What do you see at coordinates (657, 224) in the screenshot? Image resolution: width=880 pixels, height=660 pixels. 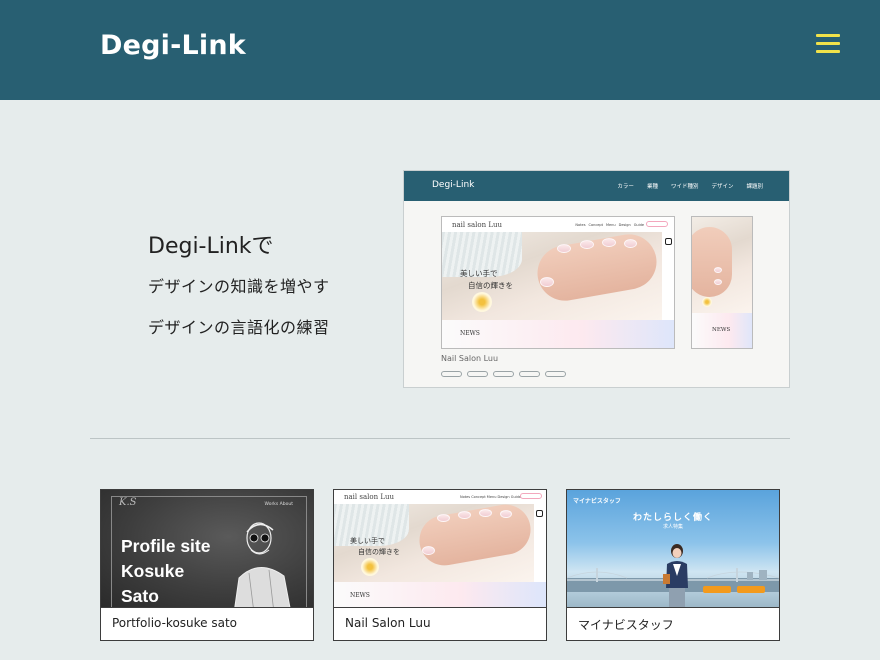 I see `mockup-reserve-button` at bounding box center [657, 224].